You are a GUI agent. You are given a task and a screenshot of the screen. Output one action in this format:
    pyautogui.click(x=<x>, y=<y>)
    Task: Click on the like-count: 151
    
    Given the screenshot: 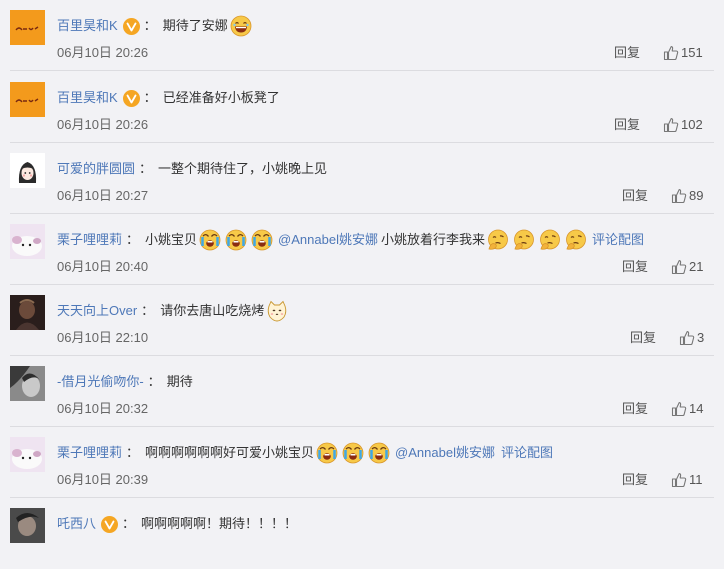 What is the action you would take?
    pyautogui.click(x=692, y=52)
    